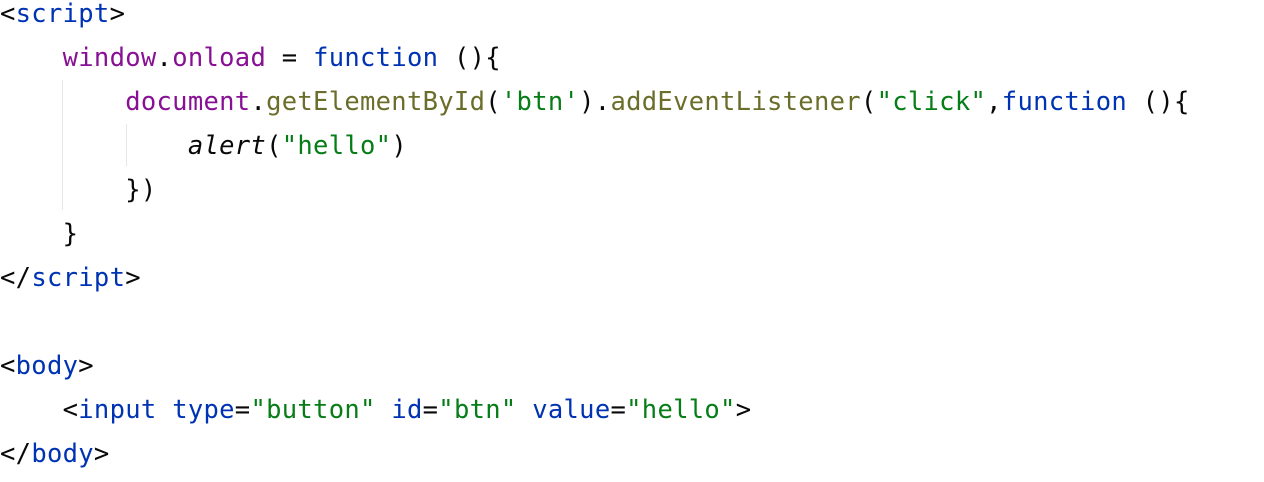 This screenshot has height=482, width=1264. I want to click on code-line: }, so click(39, 234).